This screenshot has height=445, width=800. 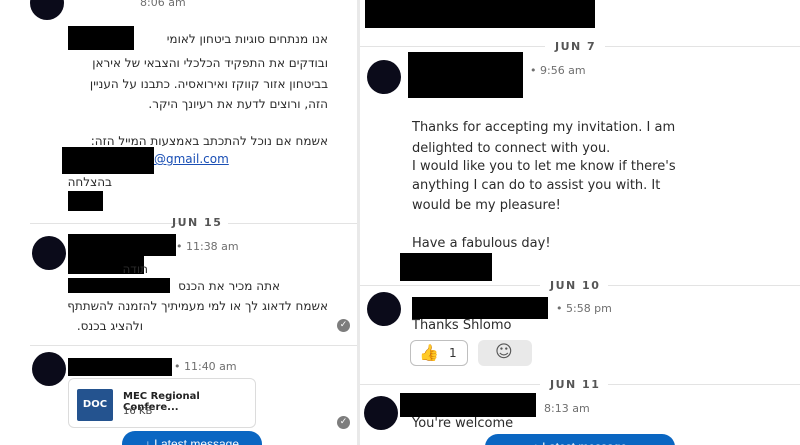 What do you see at coordinates (95, 405) in the screenshot?
I see `doc-file-icon: DOC` at bounding box center [95, 405].